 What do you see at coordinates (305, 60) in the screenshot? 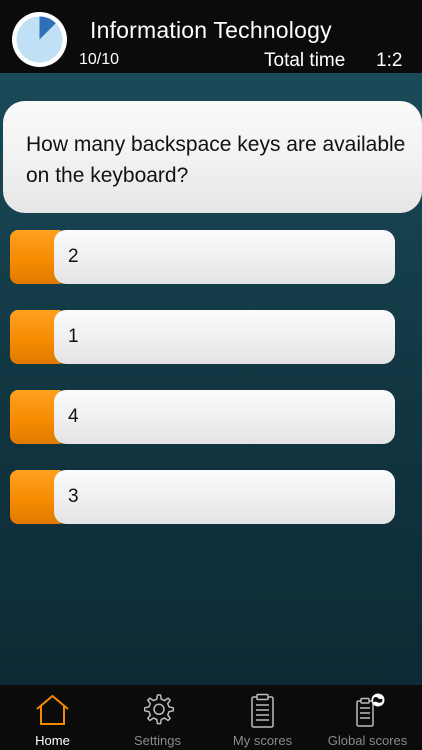
I see `total-time-label: Total time` at bounding box center [305, 60].